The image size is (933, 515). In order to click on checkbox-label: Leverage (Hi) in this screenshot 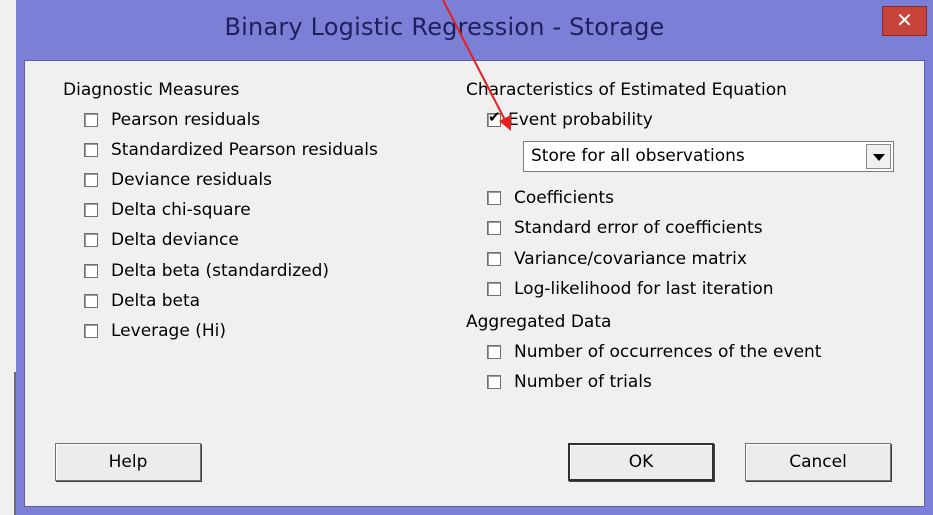, I will do `click(168, 331)`.